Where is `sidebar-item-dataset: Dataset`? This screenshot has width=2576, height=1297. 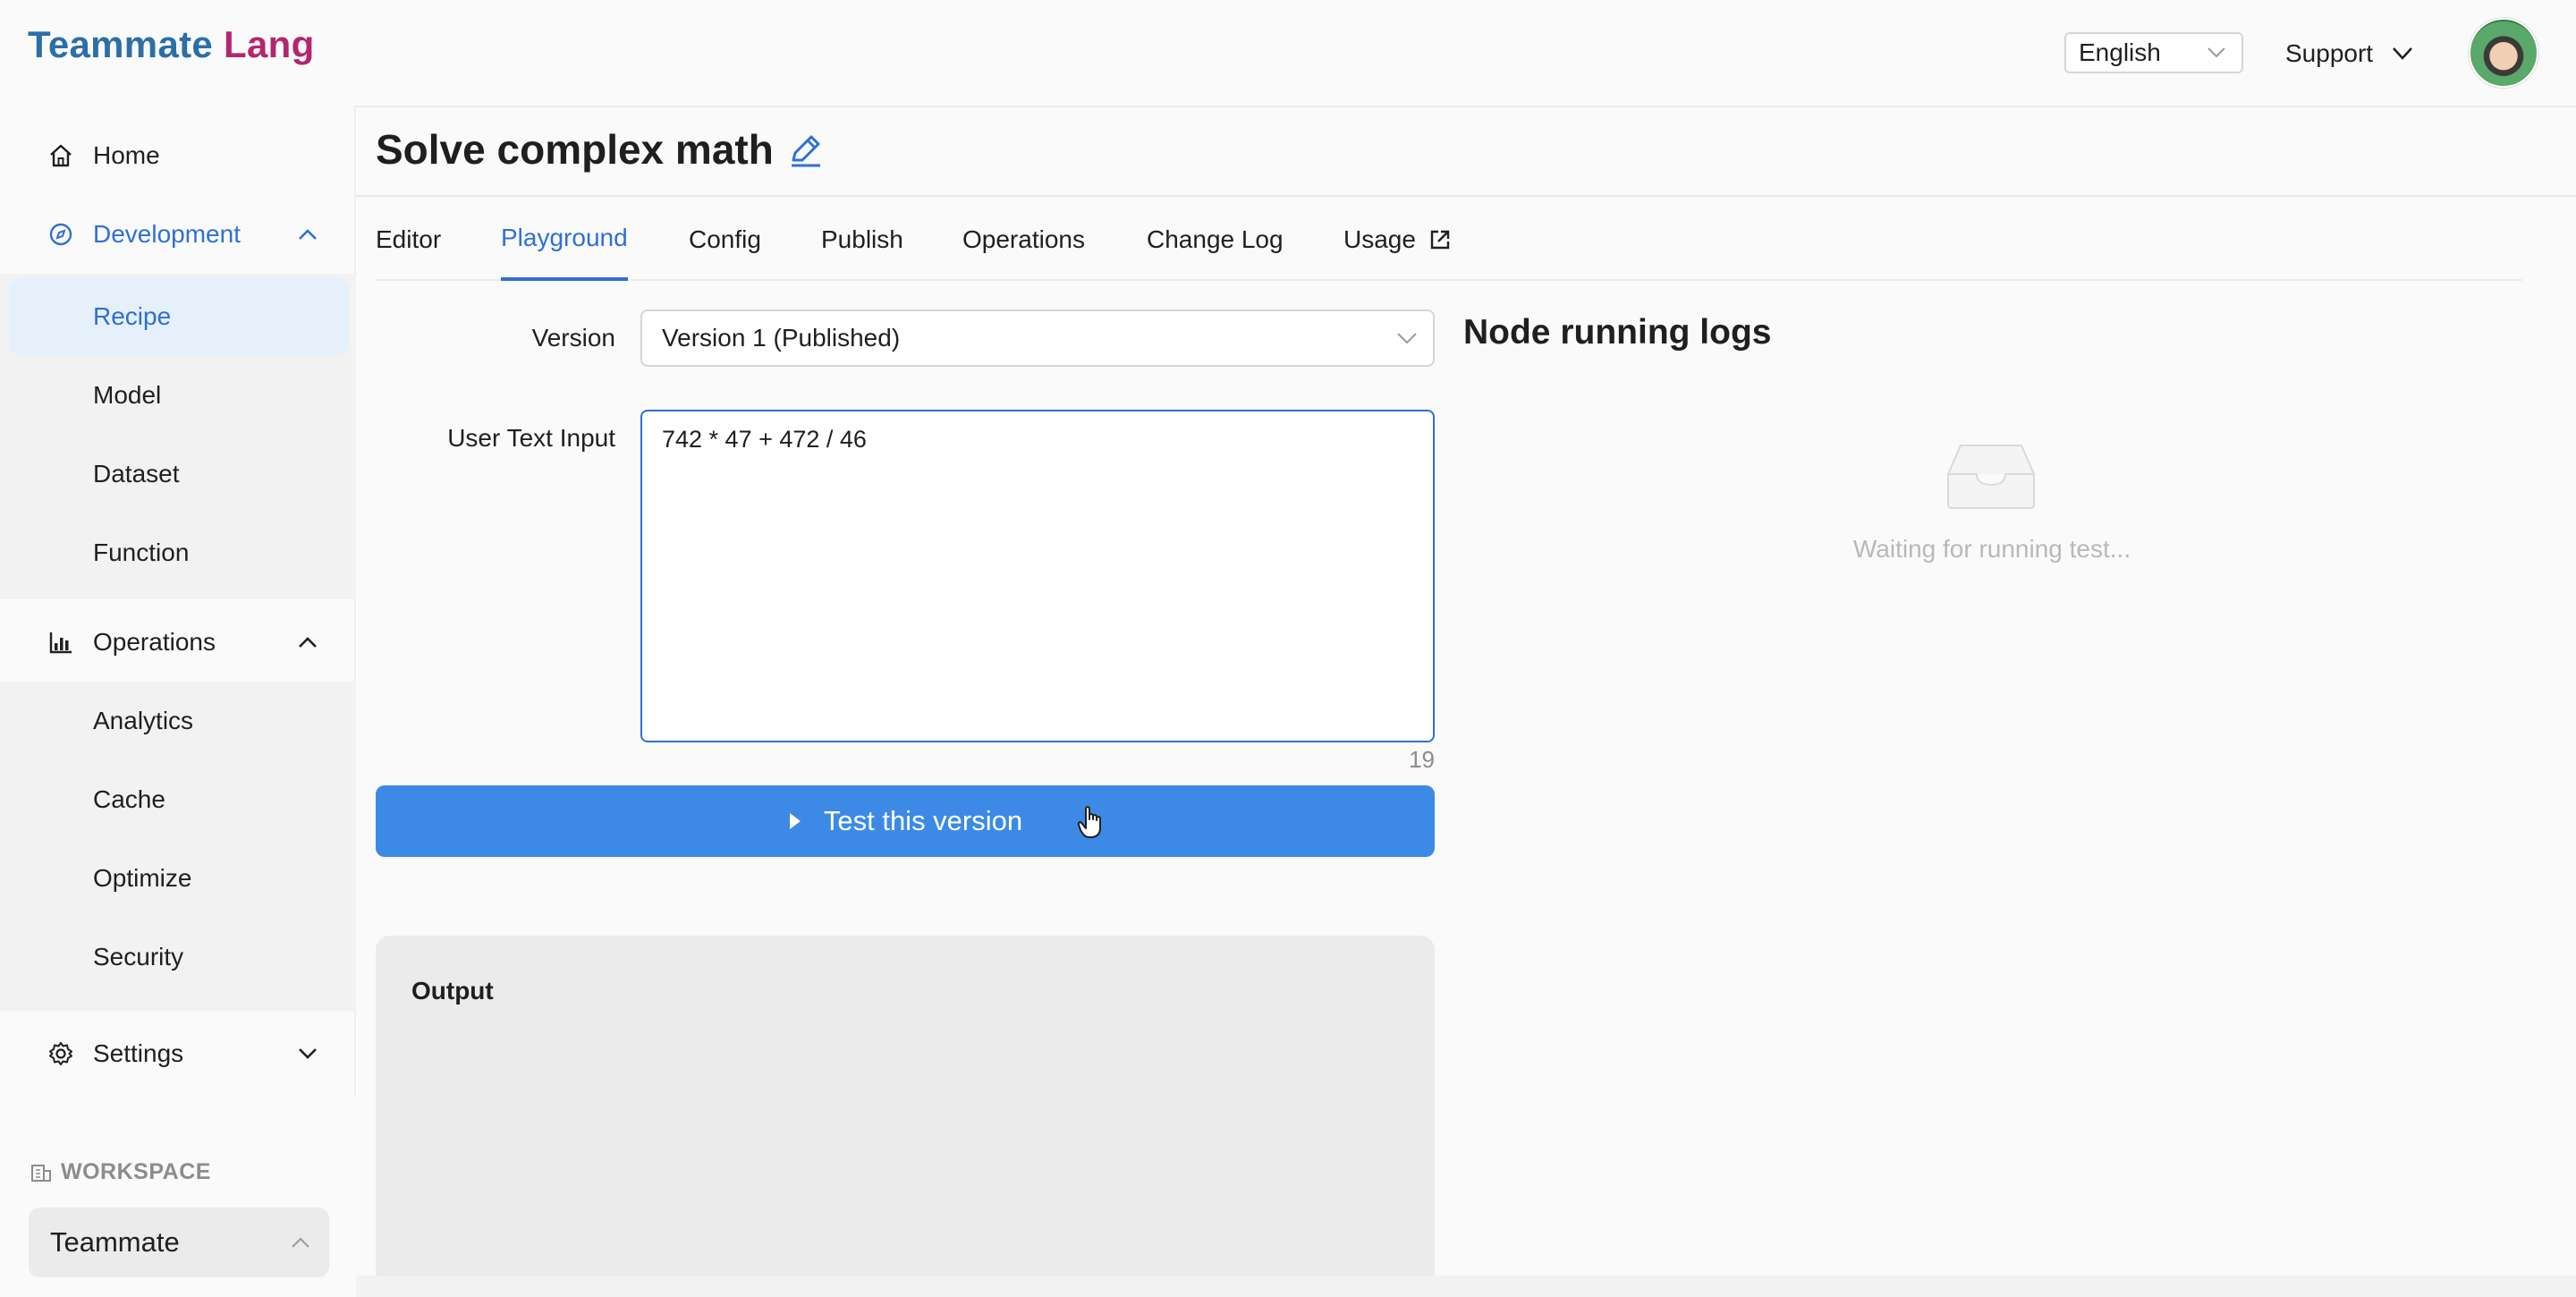
sidebar-item-dataset: Dataset is located at coordinates (178, 474).